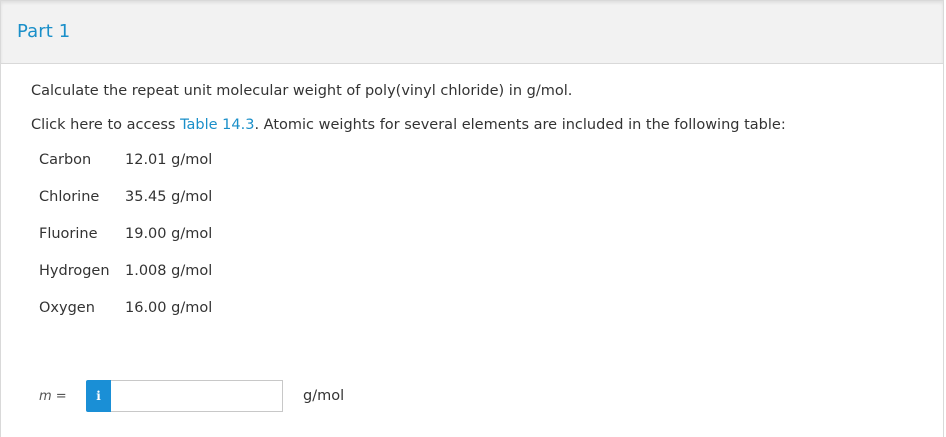 This screenshot has width=946, height=437. What do you see at coordinates (472, 32) in the screenshot?
I see `part-header: Part 1` at bounding box center [472, 32].